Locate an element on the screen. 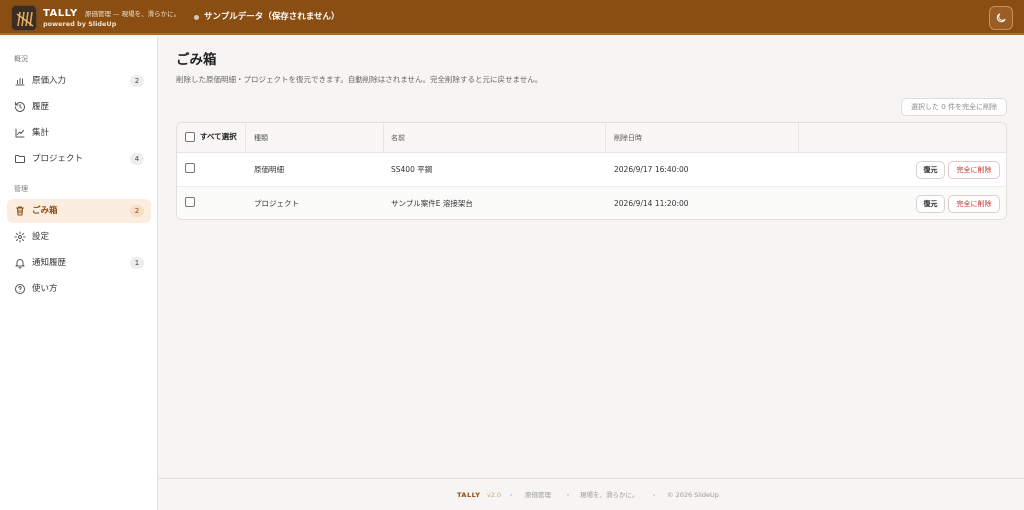  sidebar-item-label: 履歴 is located at coordinates (41, 107).